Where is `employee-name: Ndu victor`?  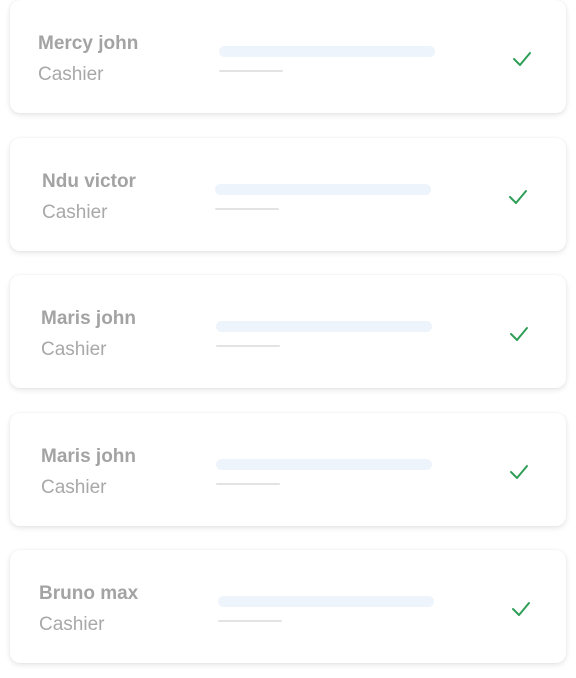
employee-name: Ndu victor is located at coordinates (89, 181).